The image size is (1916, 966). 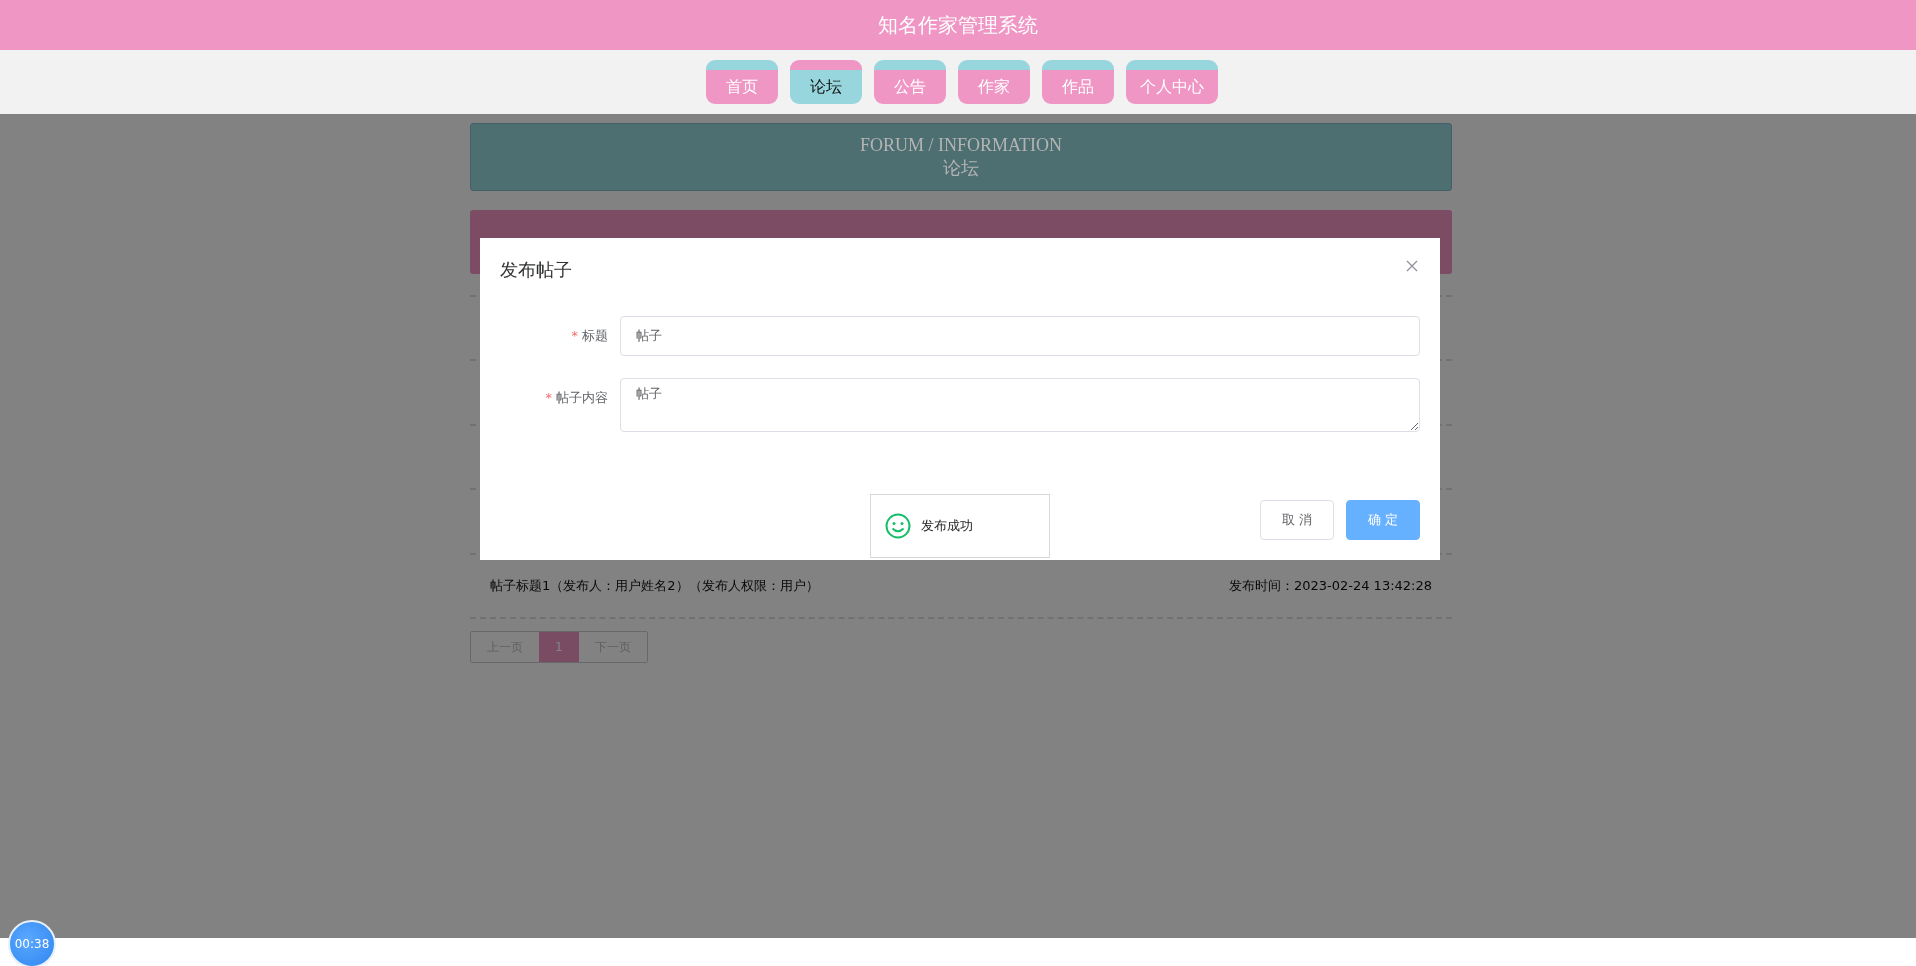 What do you see at coordinates (576, 398) in the screenshot?
I see `field-label: * 帖子内容` at bounding box center [576, 398].